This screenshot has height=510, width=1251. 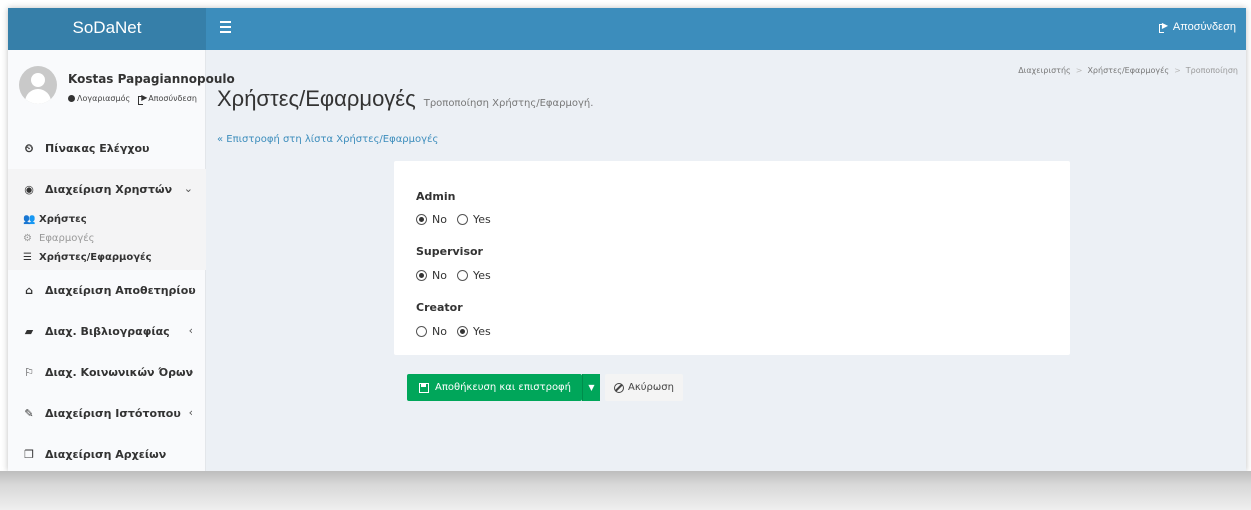 I want to click on save-options-dropdown: ▼, so click(x=591, y=387).